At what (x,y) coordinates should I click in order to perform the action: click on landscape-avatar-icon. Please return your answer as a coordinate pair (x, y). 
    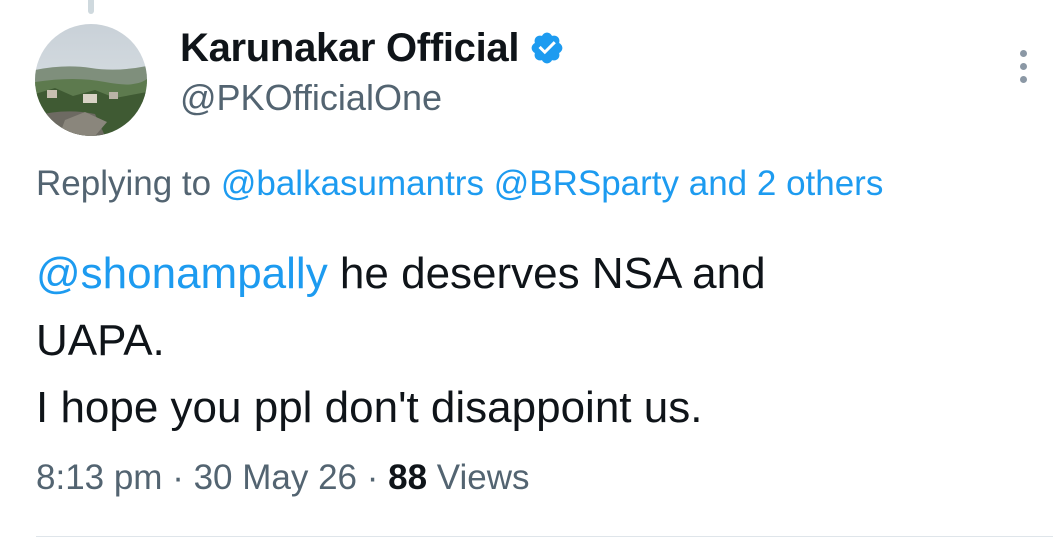
    Looking at the image, I should click on (91, 80).